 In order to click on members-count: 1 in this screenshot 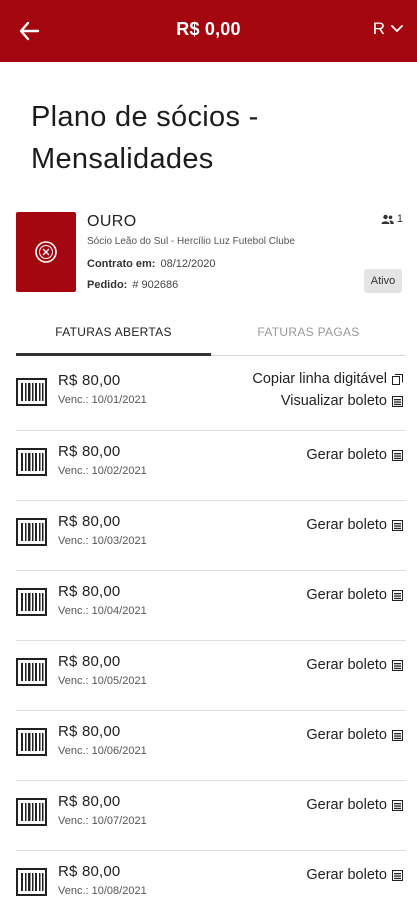, I will do `click(392, 219)`.